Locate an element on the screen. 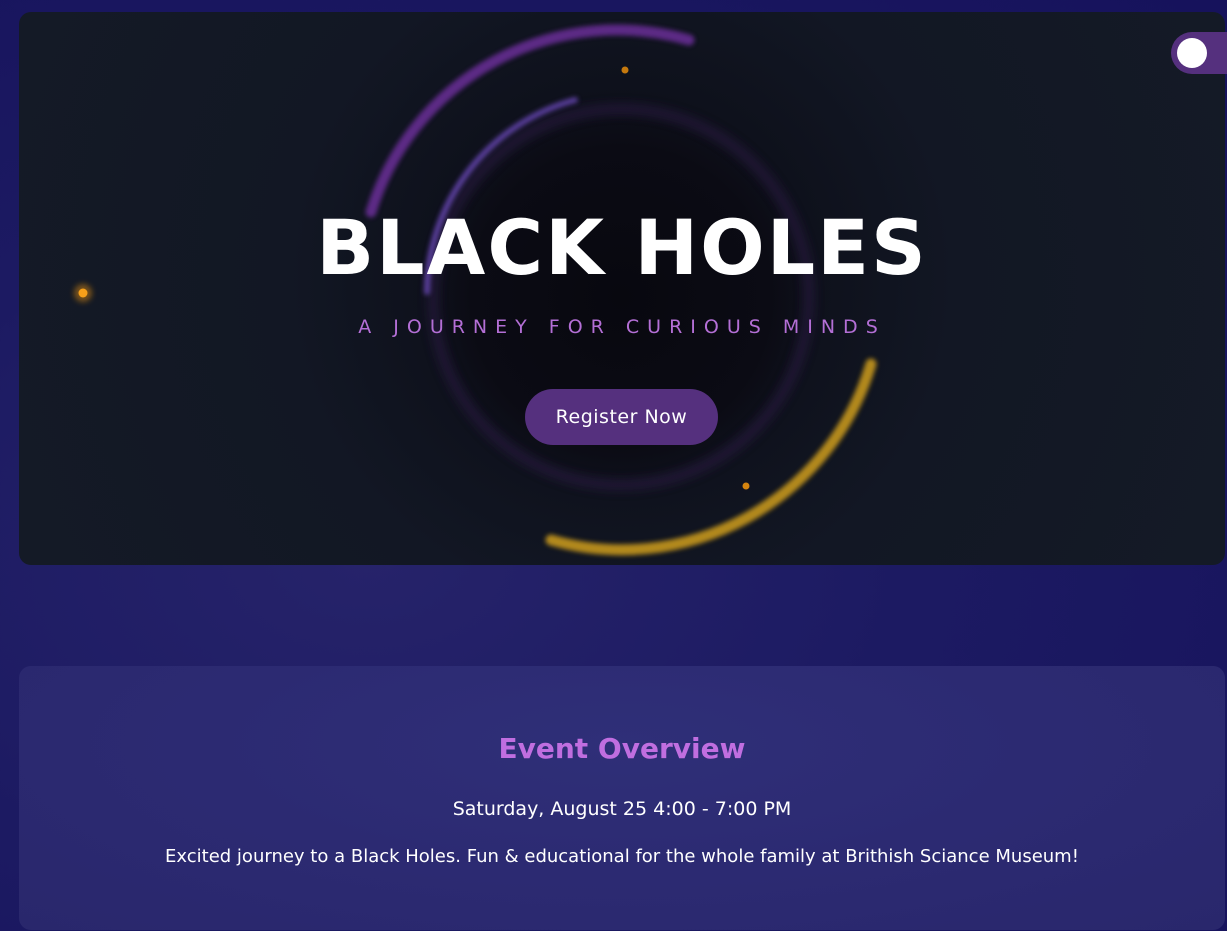  theme-toggle is located at coordinates (1199, 53).